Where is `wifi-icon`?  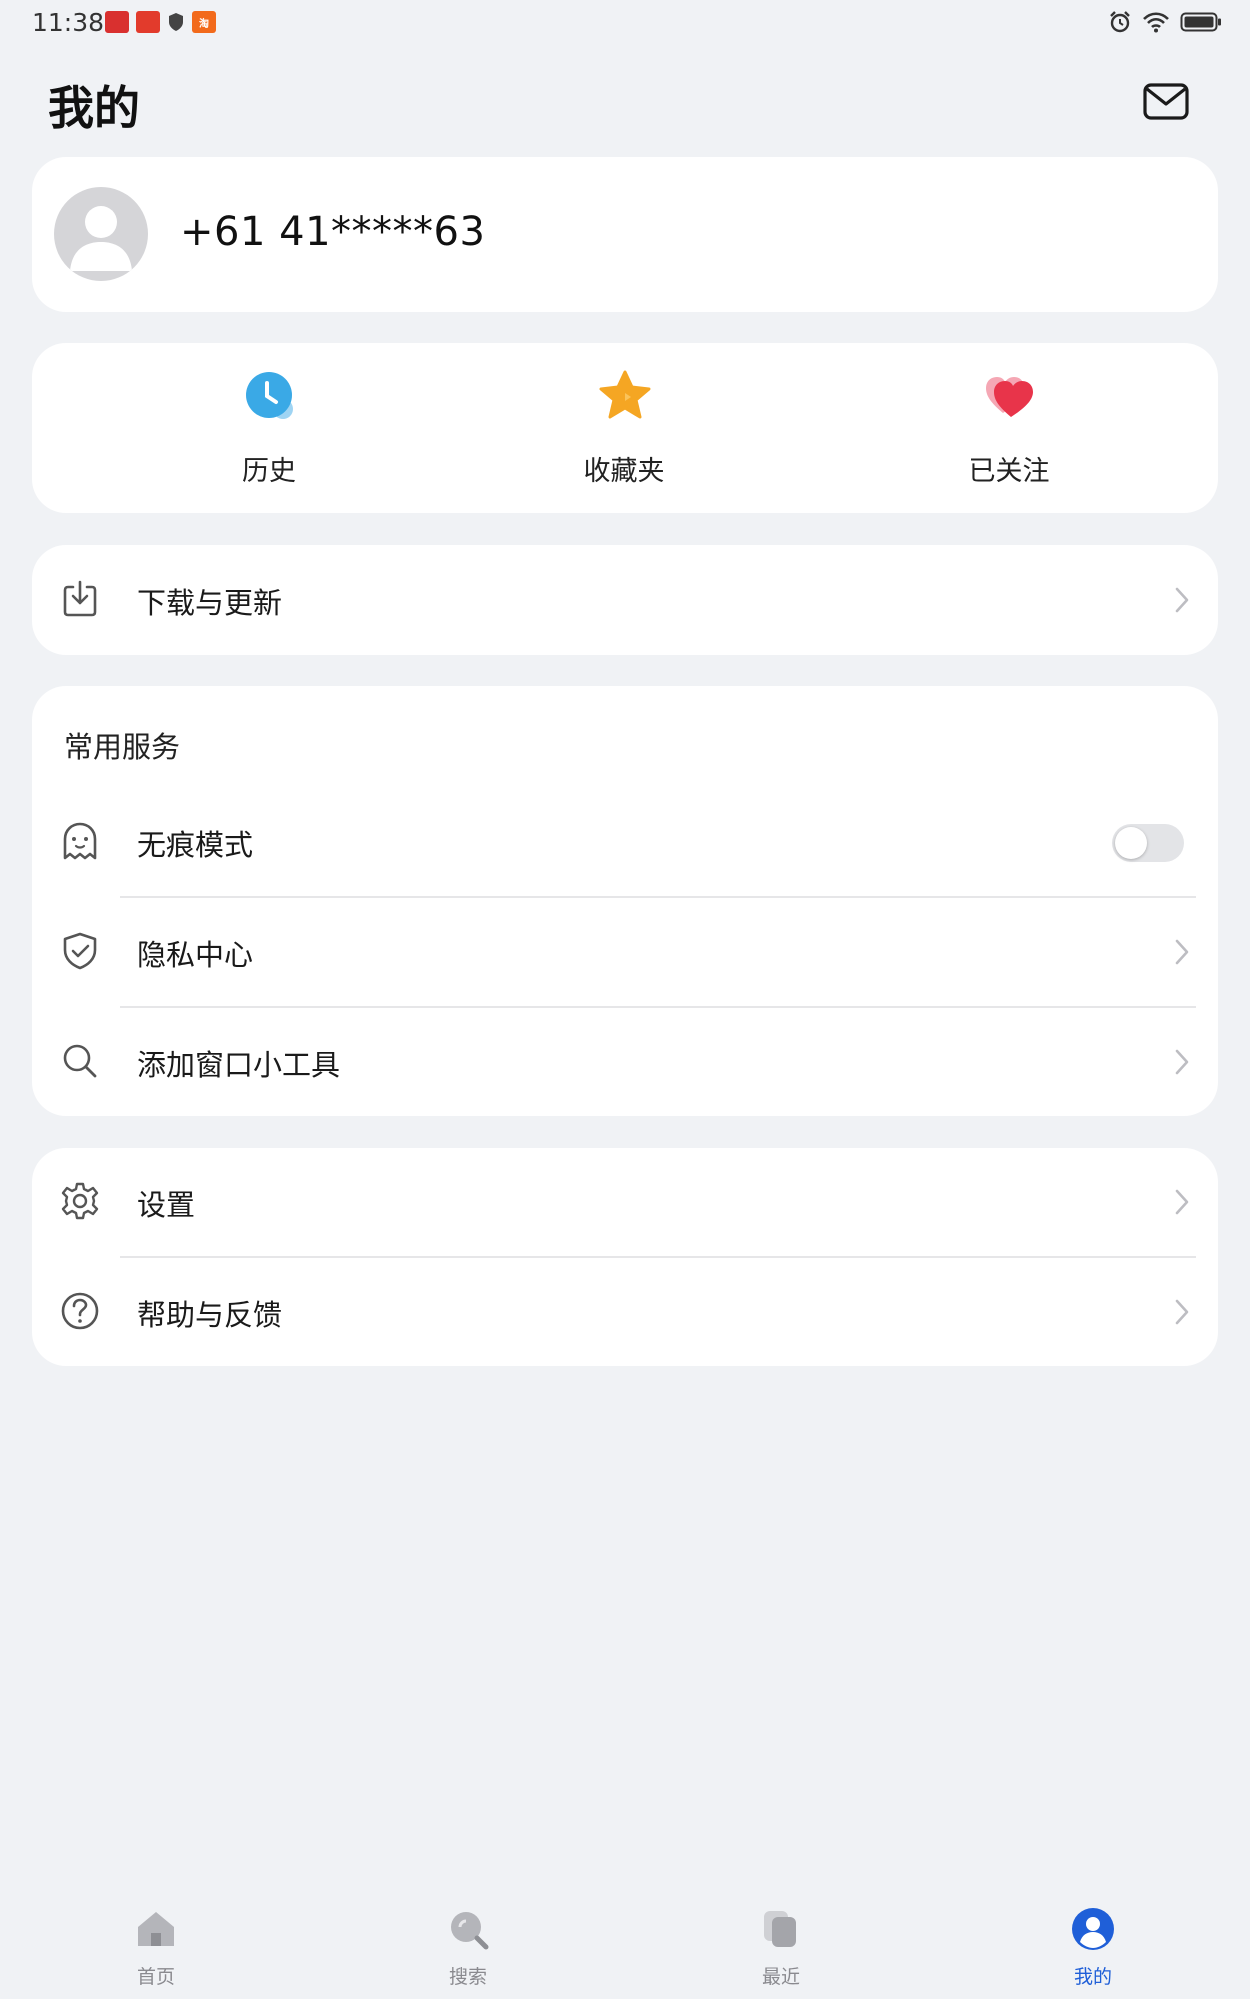 wifi-icon is located at coordinates (1156, 22).